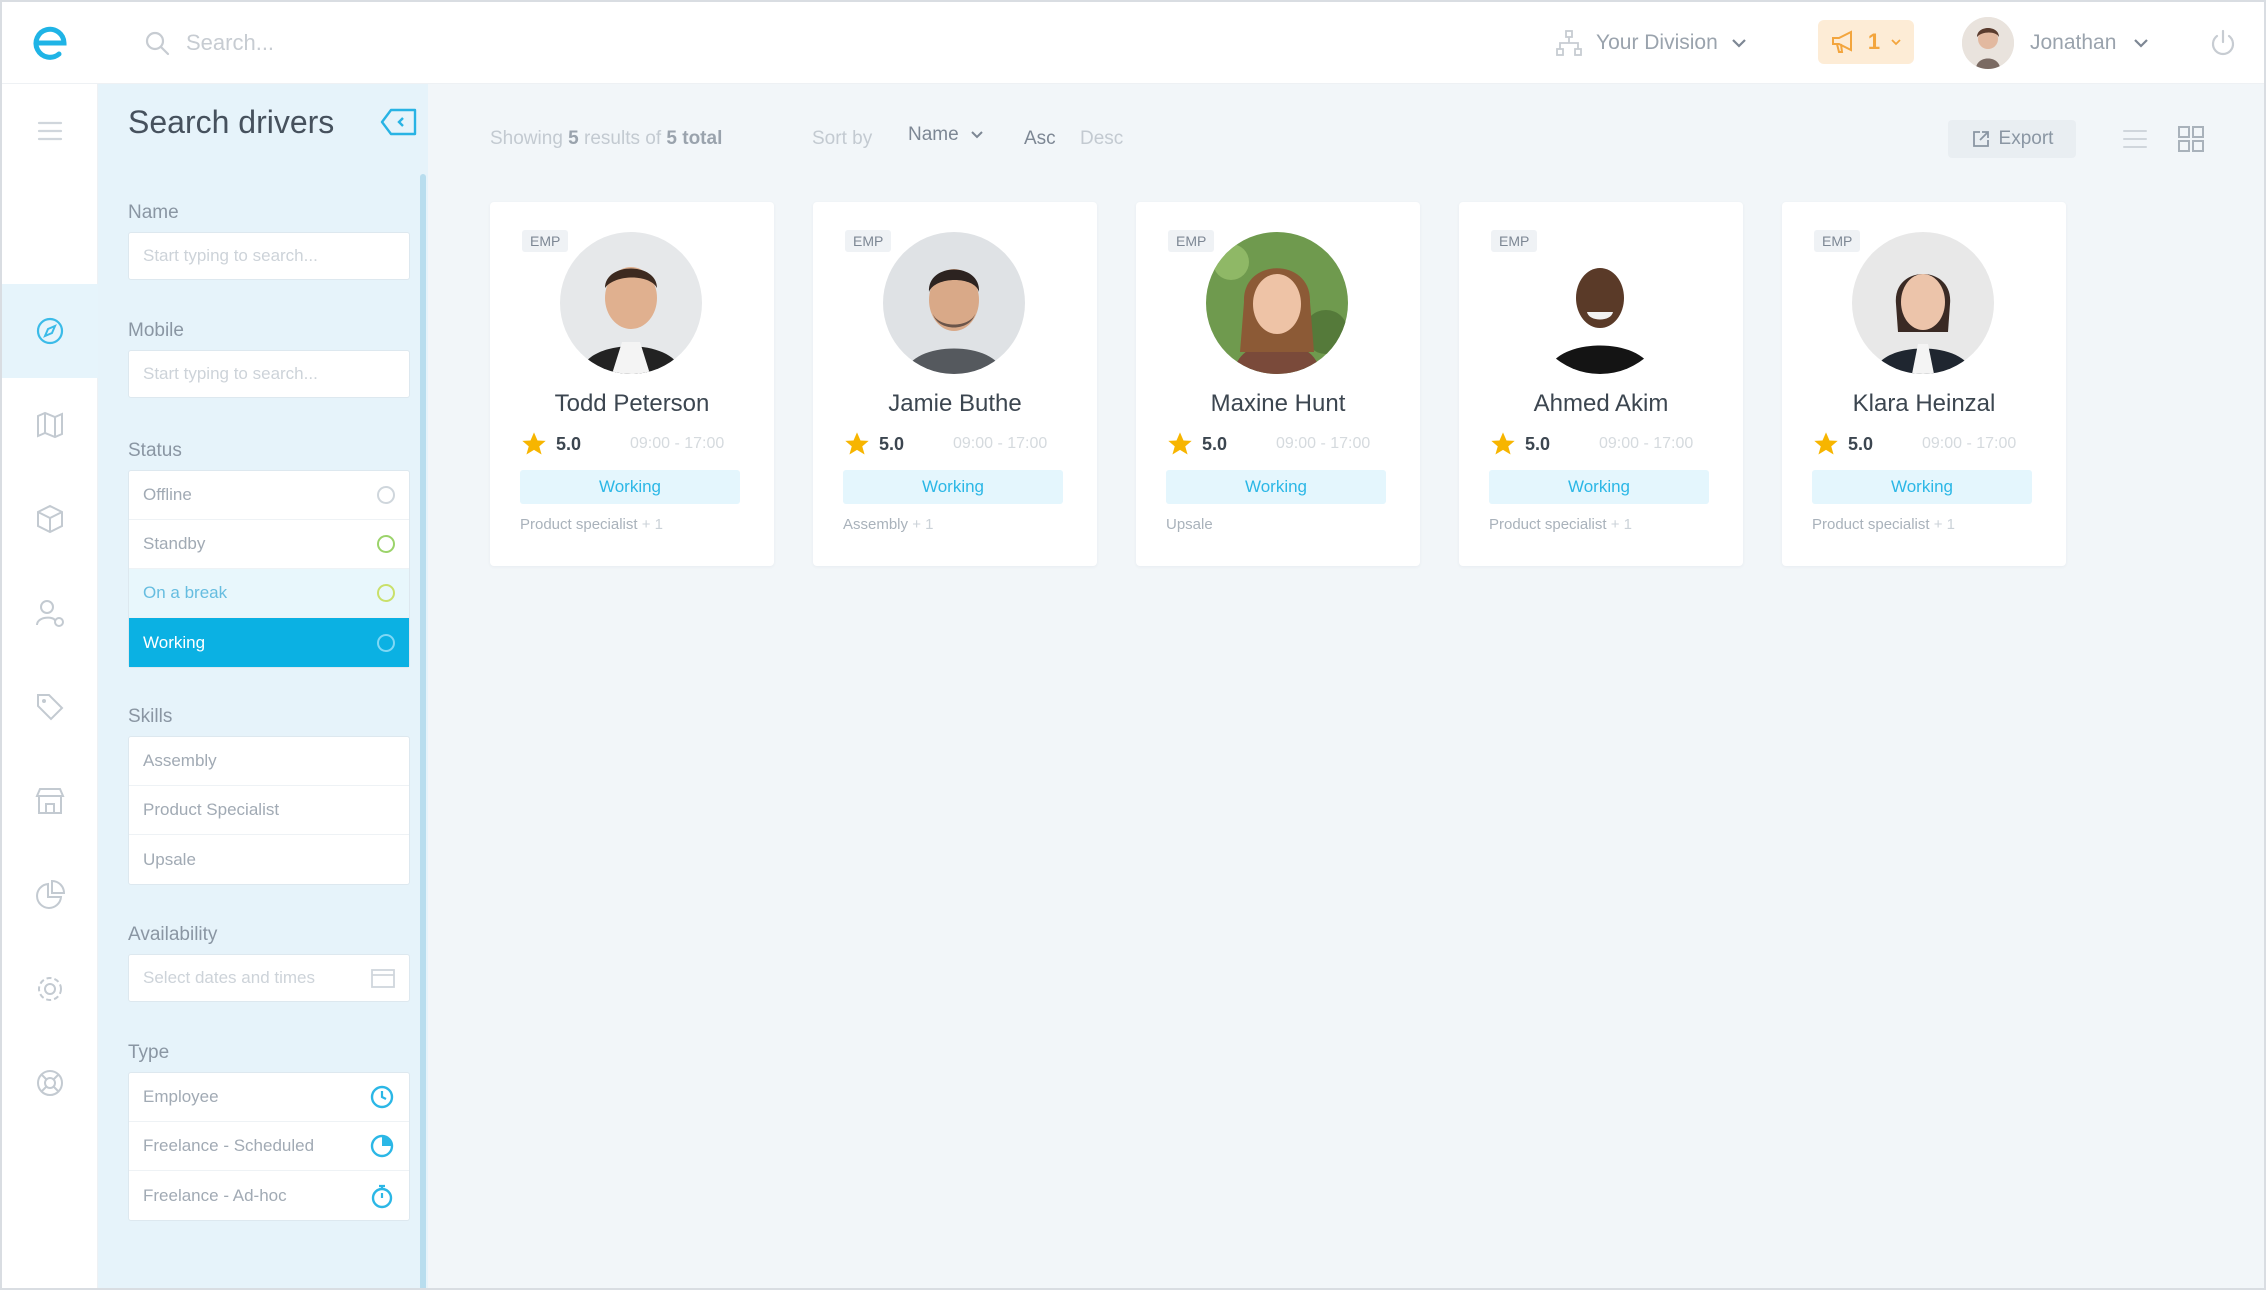 The height and width of the screenshot is (1290, 2266). I want to click on alerts-count: 1, so click(1874, 41).